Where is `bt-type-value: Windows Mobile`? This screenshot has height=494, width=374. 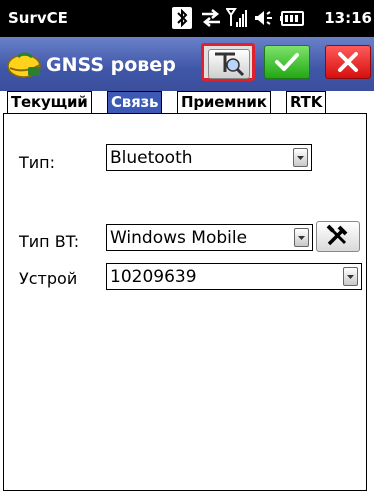 bt-type-value: Windows Mobile is located at coordinates (179, 238).